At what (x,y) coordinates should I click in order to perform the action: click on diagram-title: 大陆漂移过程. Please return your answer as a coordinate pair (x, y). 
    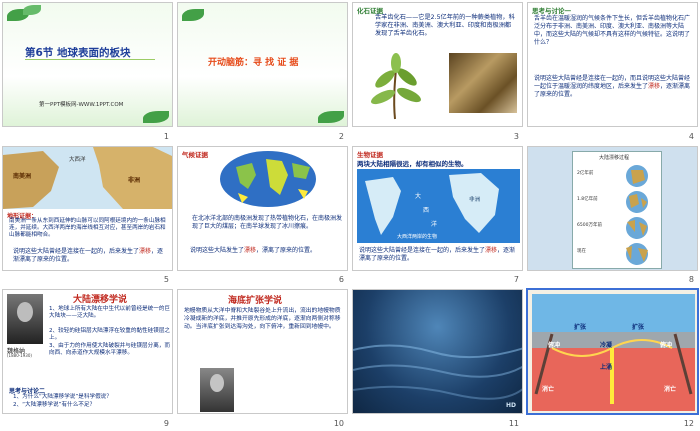
    Looking at the image, I should click on (614, 157).